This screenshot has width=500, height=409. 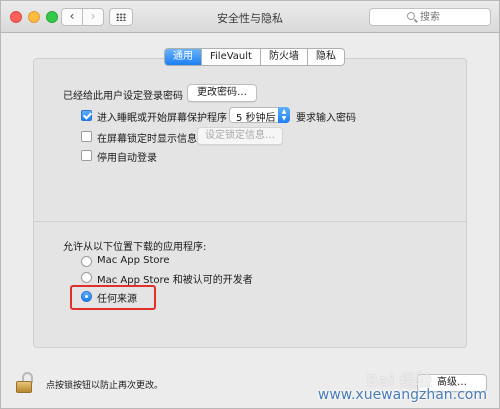 I want to click on lock-icon, so click(x=26, y=383).